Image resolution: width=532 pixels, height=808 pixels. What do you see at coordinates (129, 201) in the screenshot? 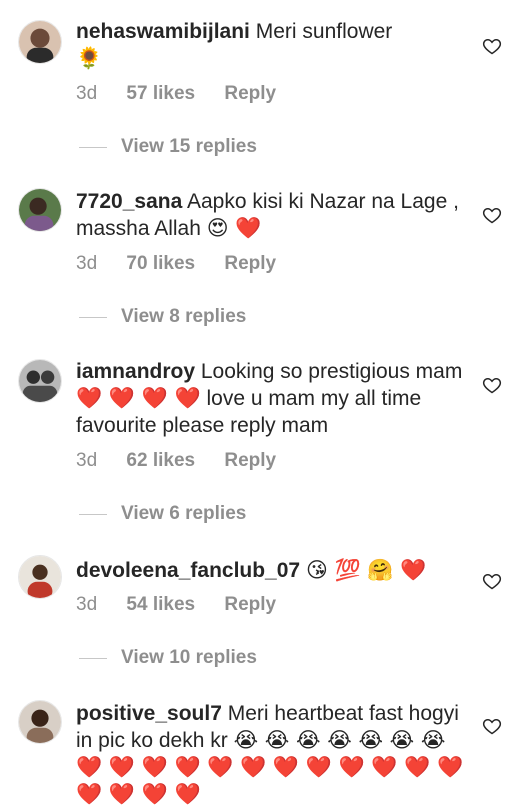
I see `comment-username: 7720_sana` at bounding box center [129, 201].